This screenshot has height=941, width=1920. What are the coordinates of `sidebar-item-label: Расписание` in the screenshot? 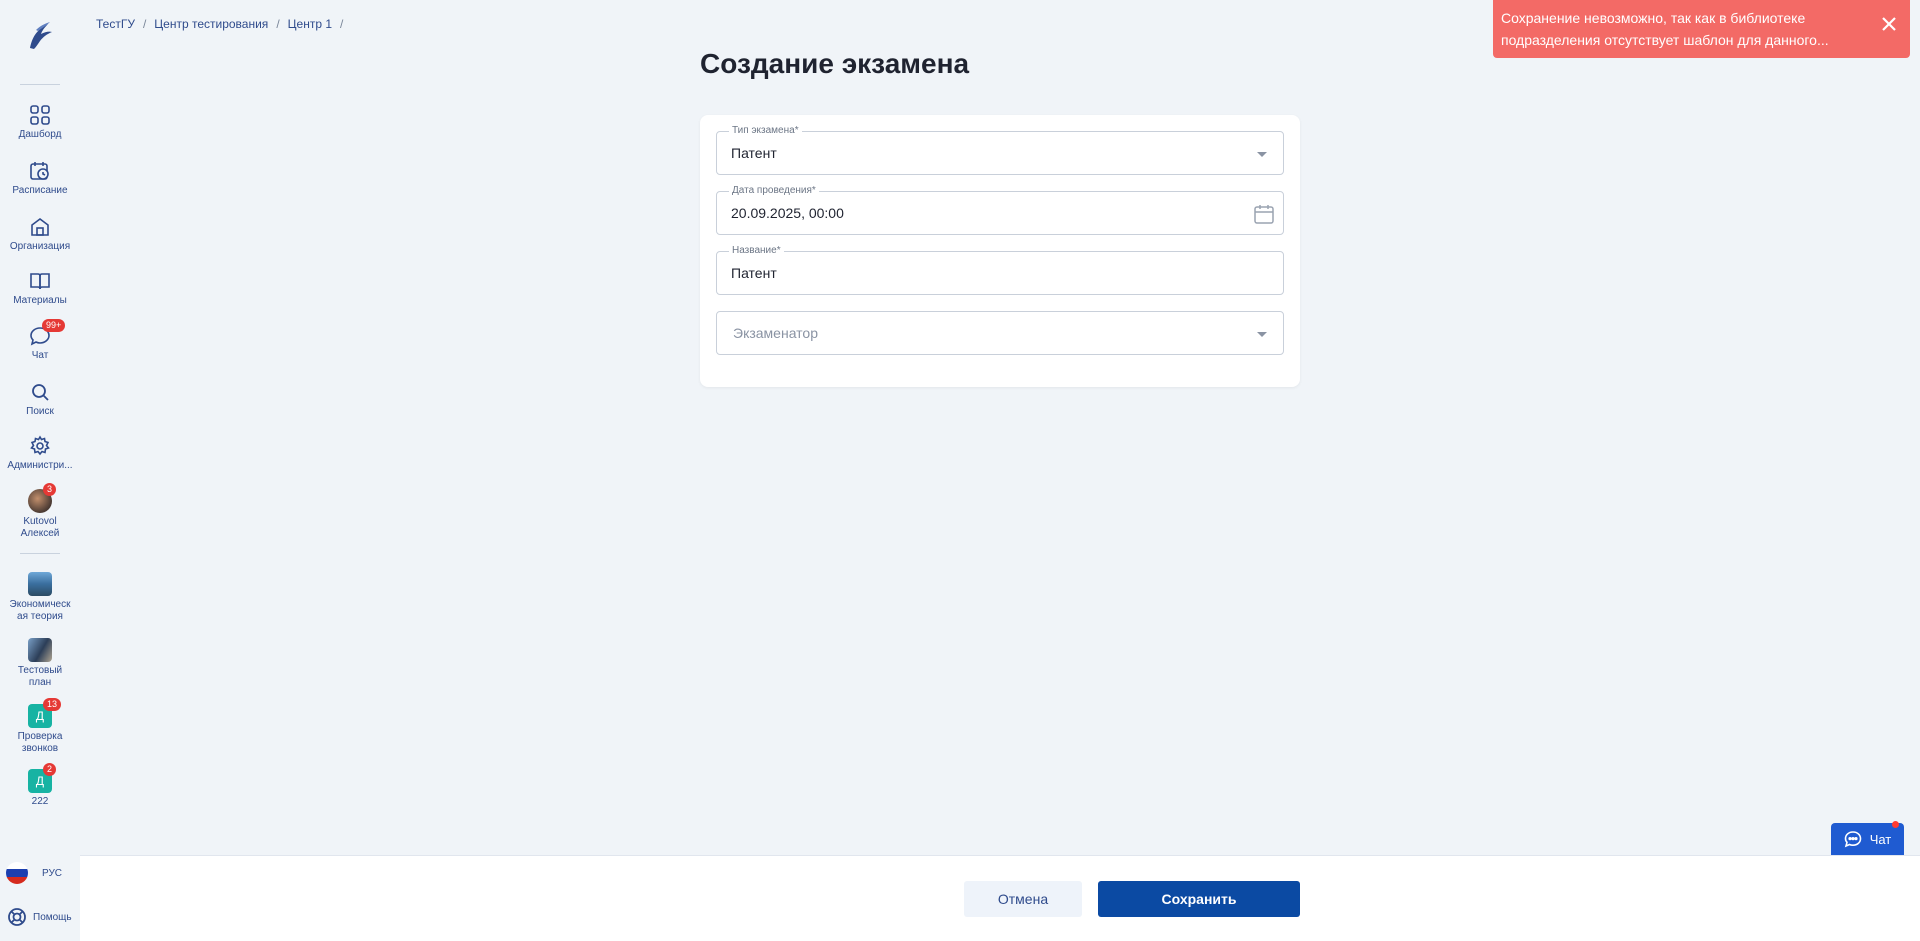 It's located at (40, 190).